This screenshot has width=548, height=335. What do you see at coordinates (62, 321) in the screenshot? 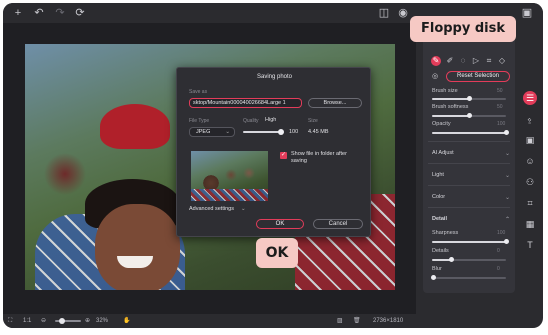
I see `zoom-slider-knob` at bounding box center [62, 321].